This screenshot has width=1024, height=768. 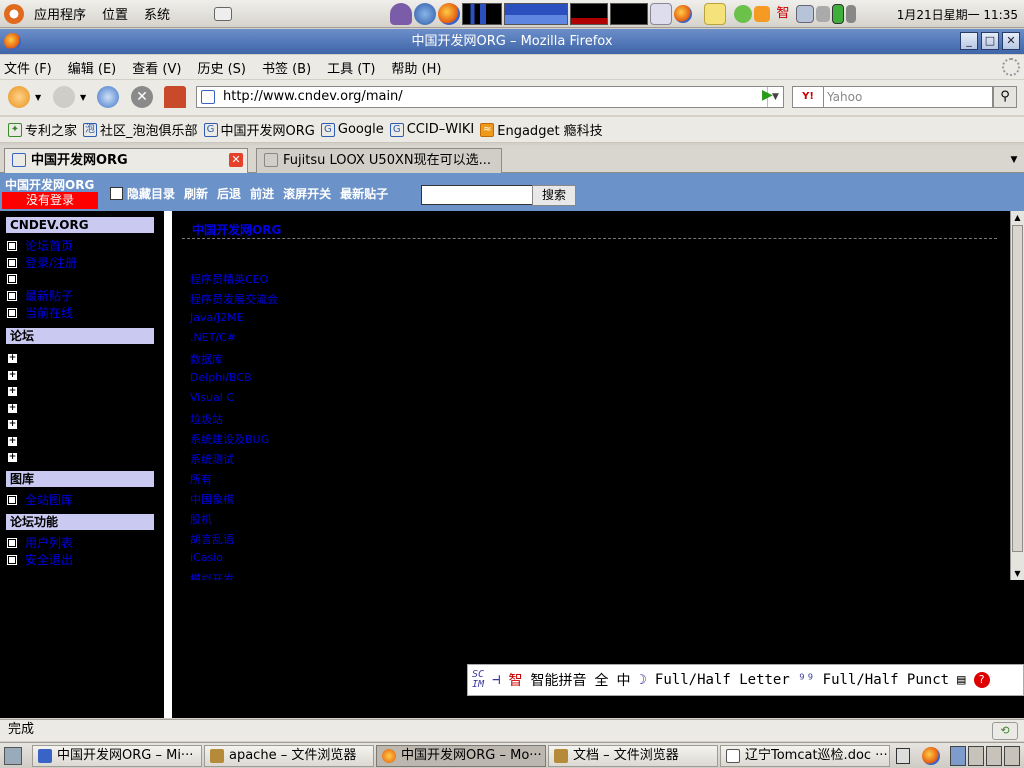 What do you see at coordinates (49, 184) in the screenshot?
I see `site-name: 中国开发网ORG` at bounding box center [49, 184].